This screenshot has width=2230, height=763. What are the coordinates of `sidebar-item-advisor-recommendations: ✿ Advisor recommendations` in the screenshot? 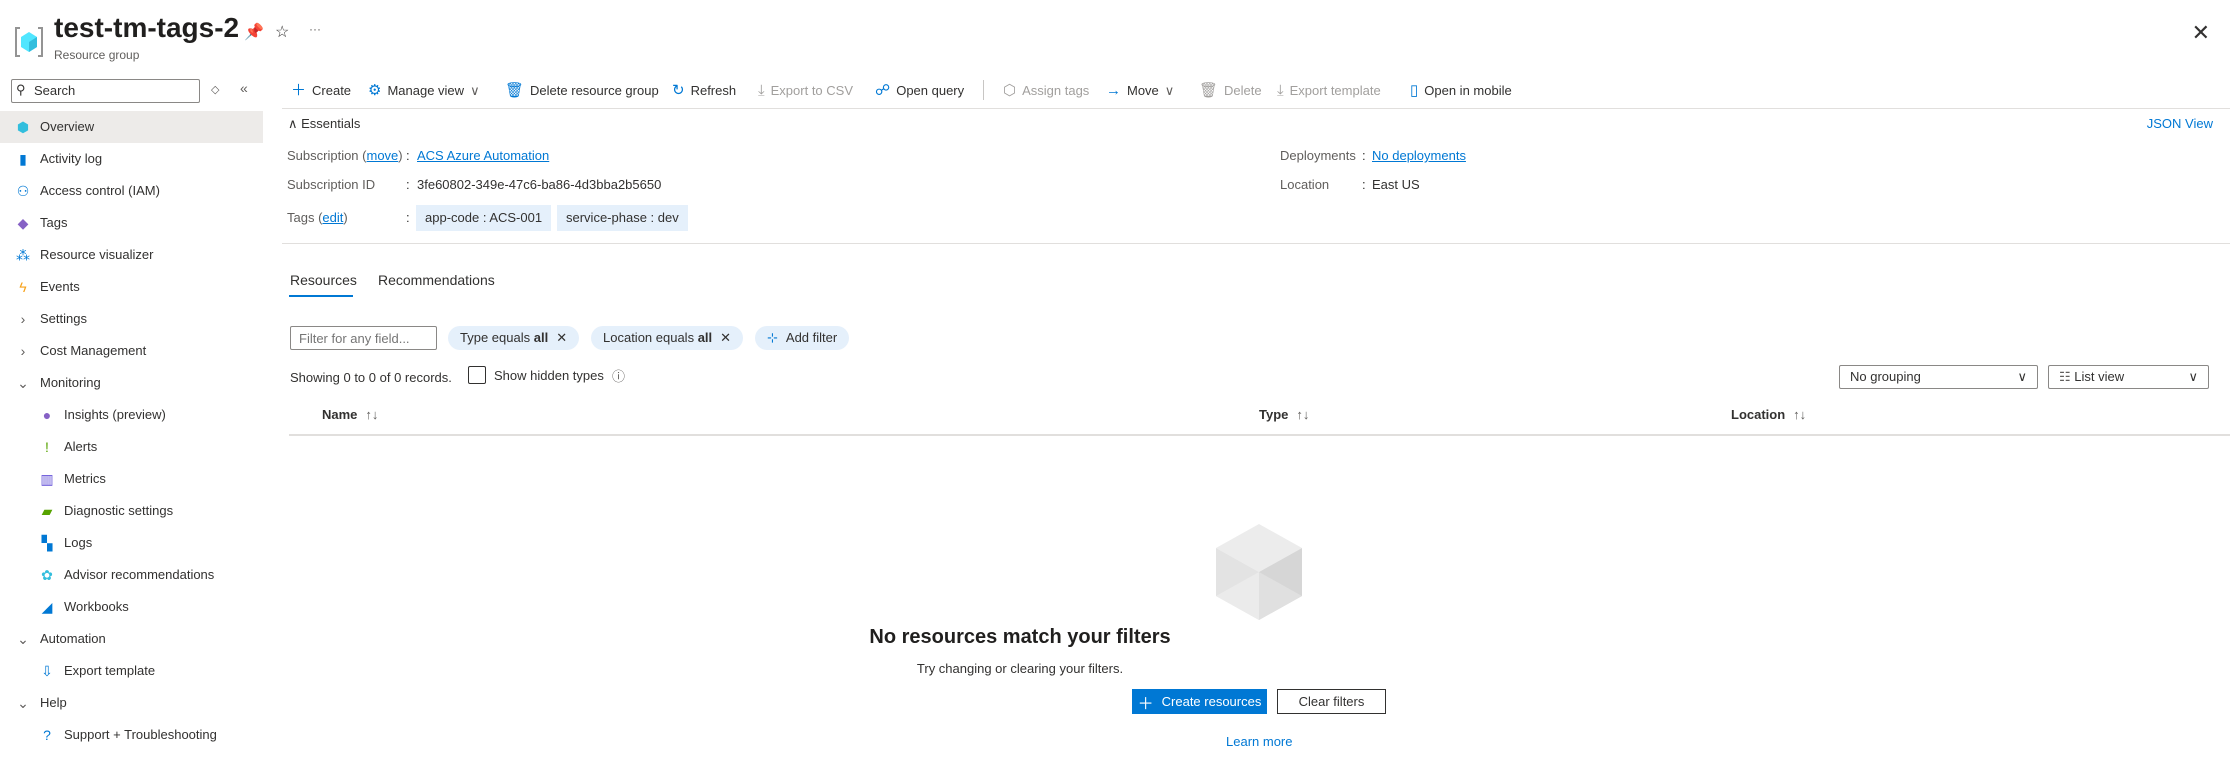 It's located at (131, 575).